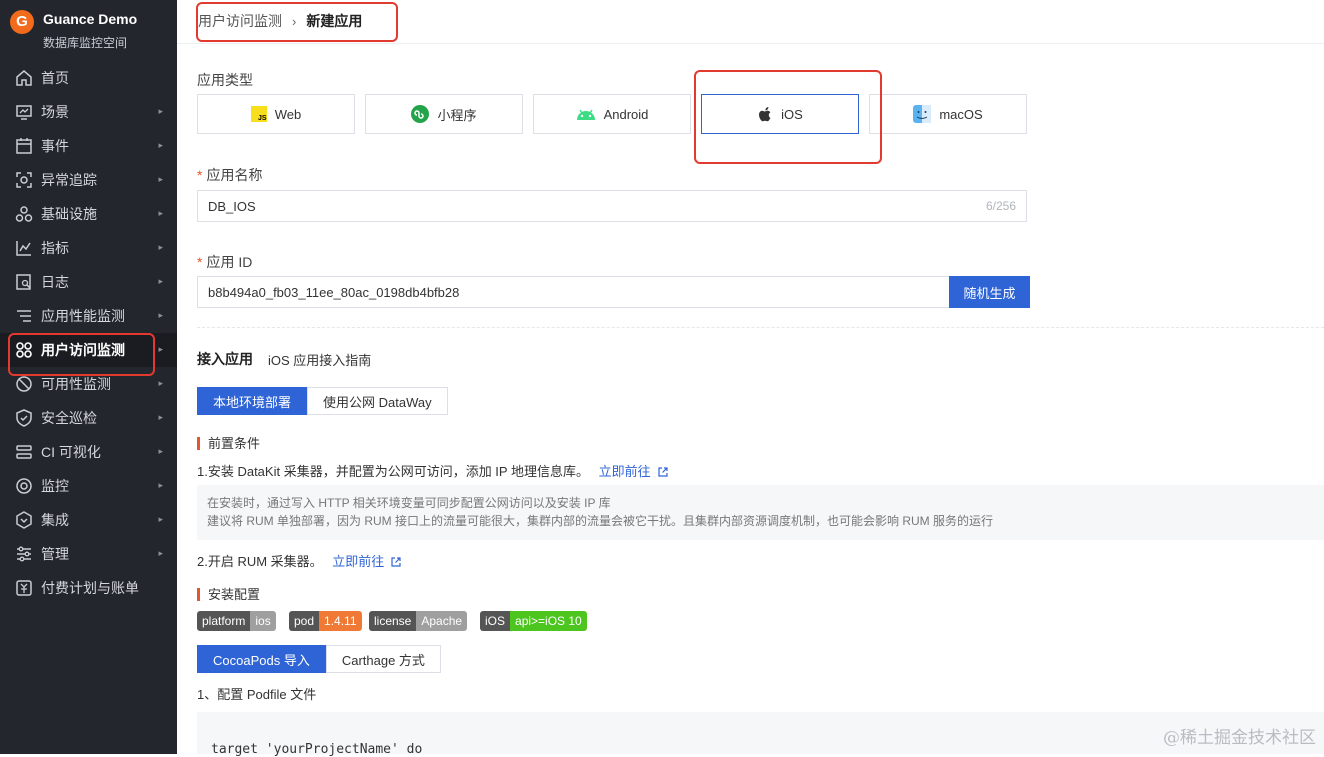 This screenshot has height=757, width=1324. What do you see at coordinates (229, 175) in the screenshot?
I see `app-name-label: * 应用名称` at bounding box center [229, 175].